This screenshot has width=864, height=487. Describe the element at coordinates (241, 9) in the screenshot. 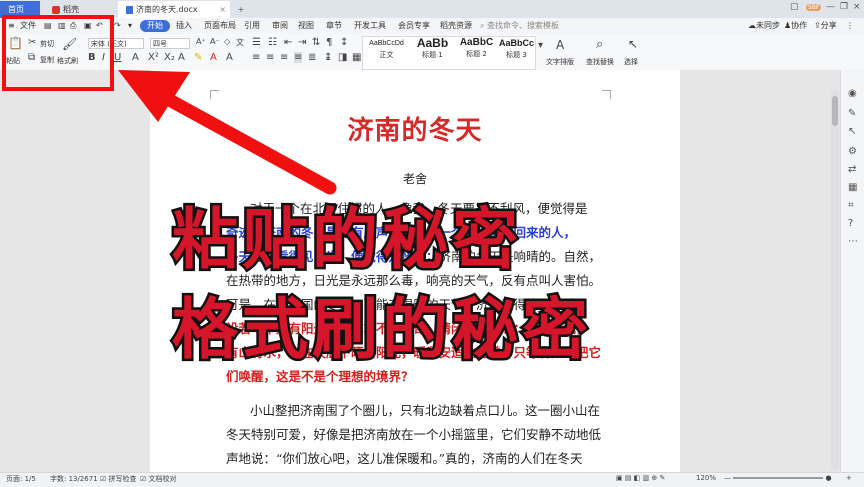

I see `new-tab-button: +` at that location.